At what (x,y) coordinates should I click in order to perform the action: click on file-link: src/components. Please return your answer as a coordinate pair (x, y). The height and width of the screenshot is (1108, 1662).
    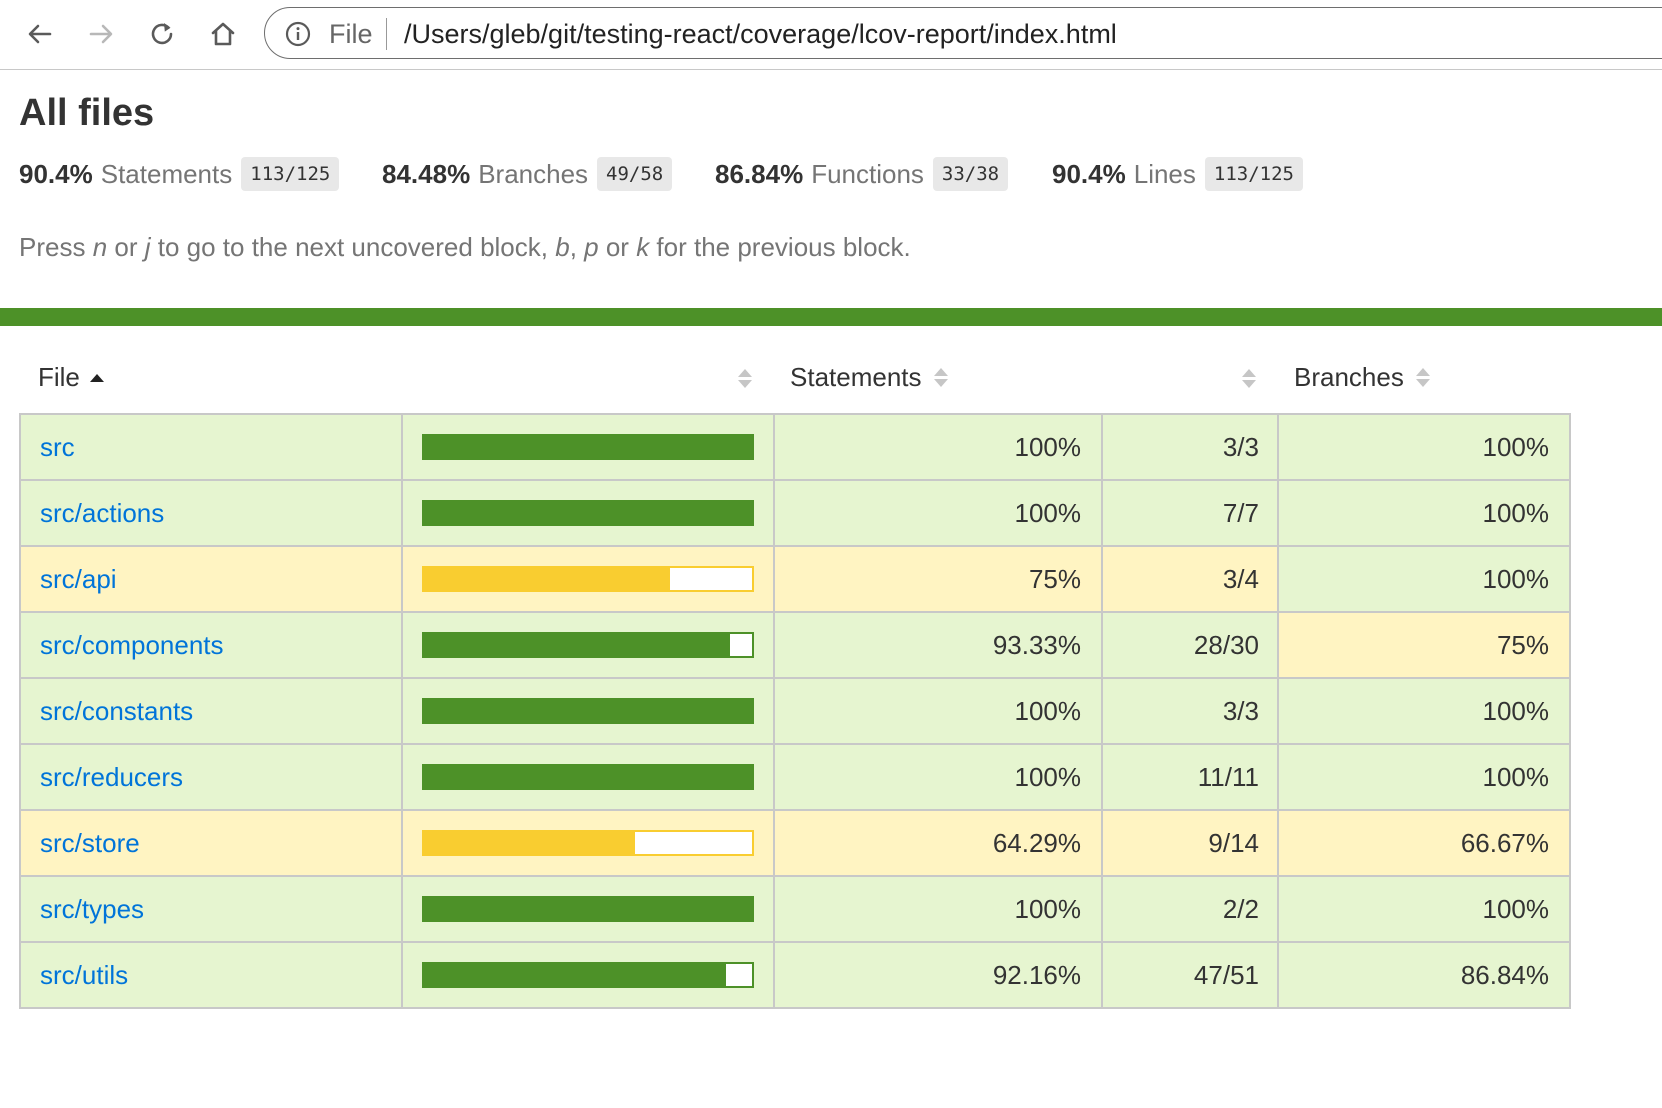
    Looking at the image, I should click on (132, 645).